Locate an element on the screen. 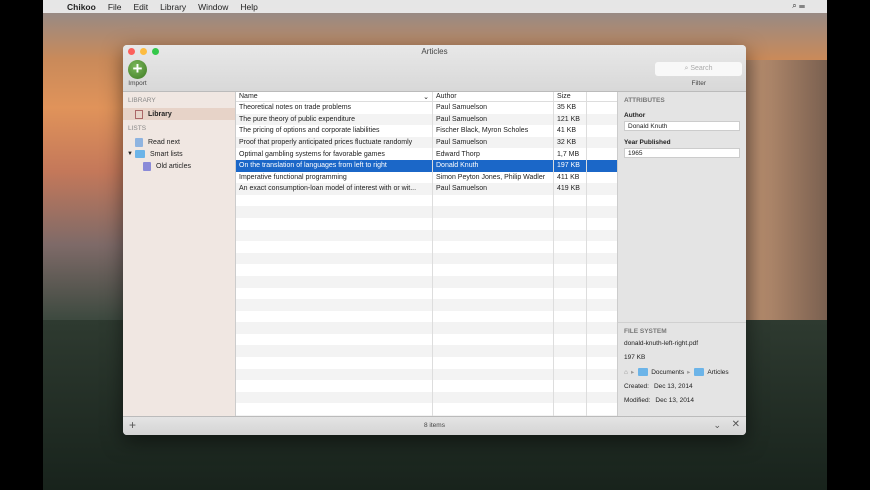  table-header: Name ⌄ Author Size is located at coordinates (426, 97).